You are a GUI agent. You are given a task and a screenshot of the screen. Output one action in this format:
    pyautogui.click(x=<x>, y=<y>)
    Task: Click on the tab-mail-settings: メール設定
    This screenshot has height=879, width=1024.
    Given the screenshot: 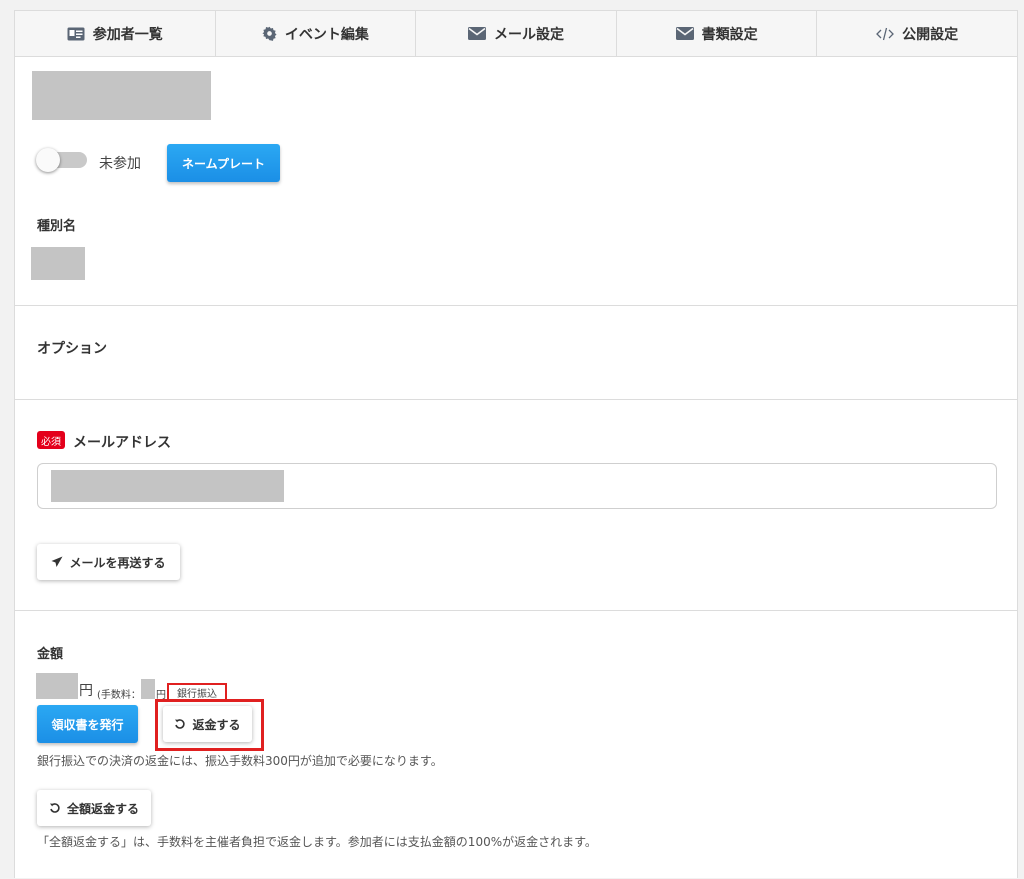 What is the action you would take?
    pyautogui.click(x=516, y=33)
    